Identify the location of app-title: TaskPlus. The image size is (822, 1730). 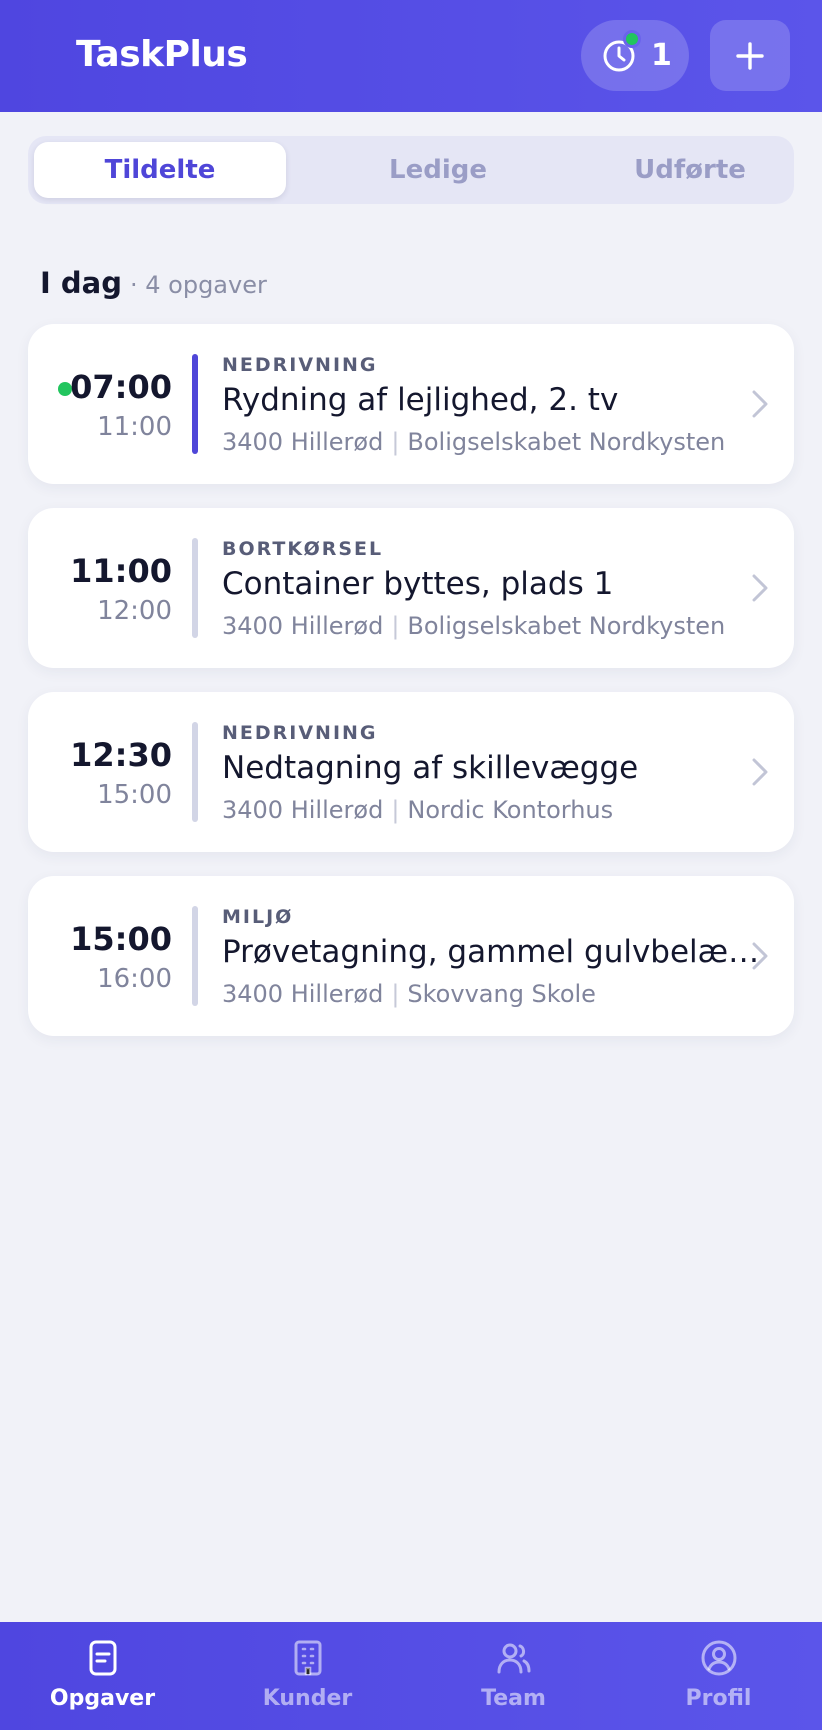
(162, 54).